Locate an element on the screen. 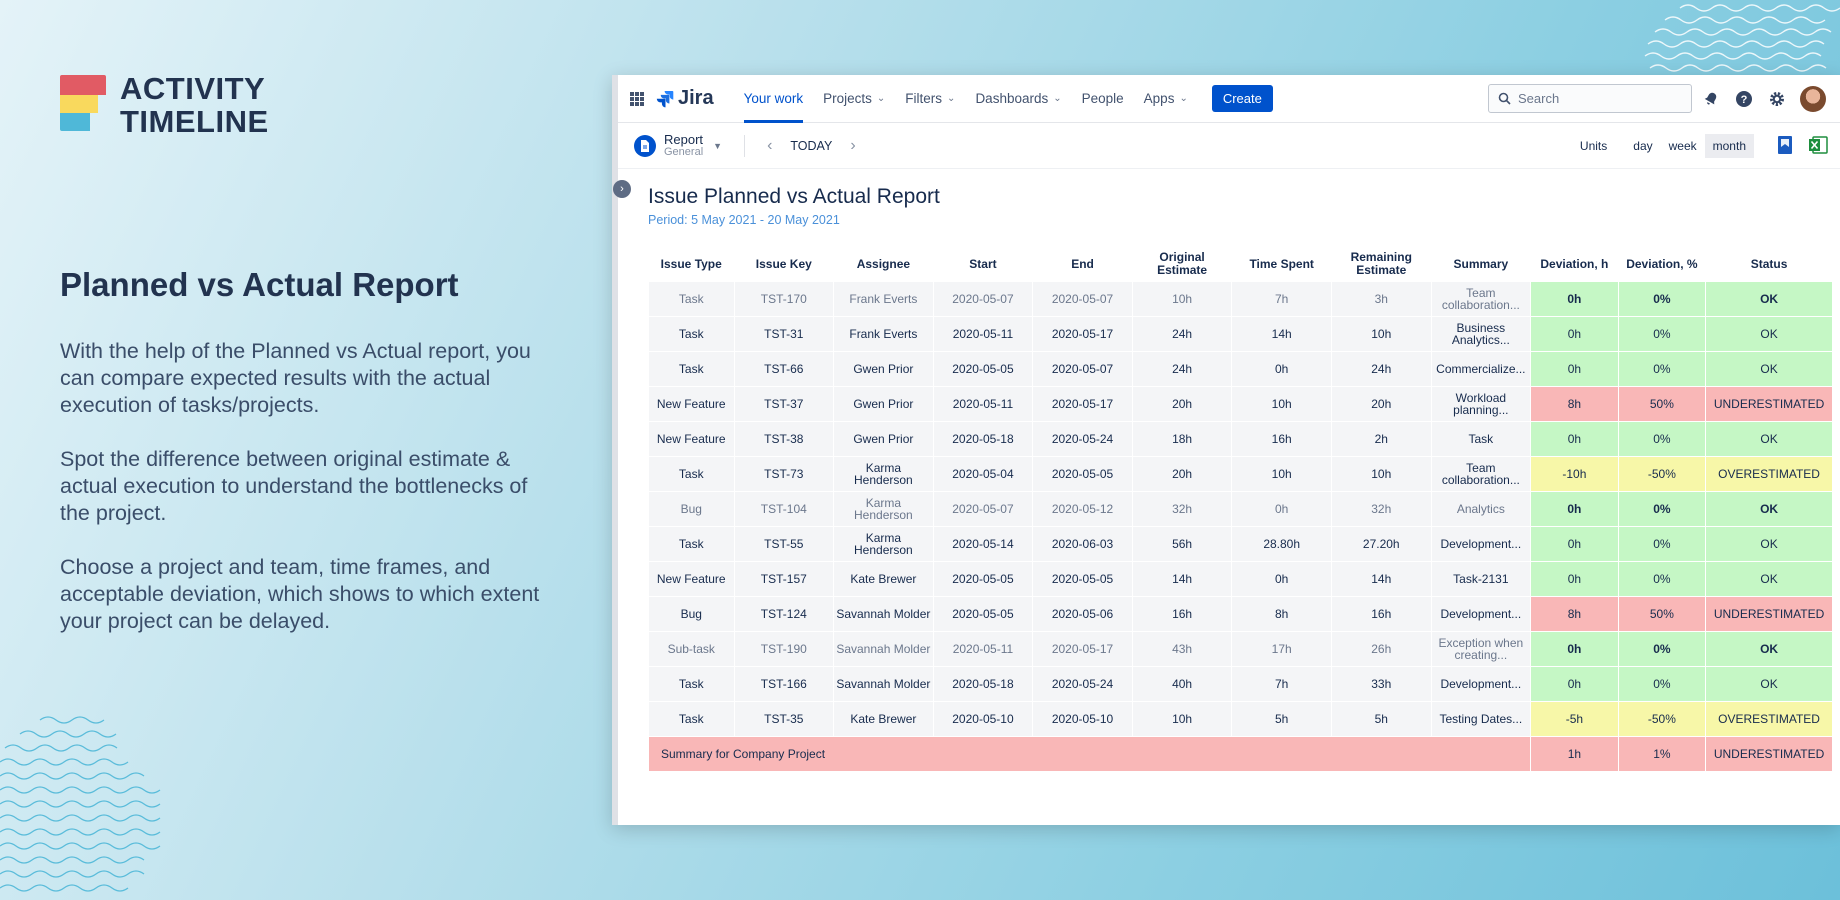 This screenshot has height=900, width=1840. col-issue-key: Issue Key is located at coordinates (784, 264).